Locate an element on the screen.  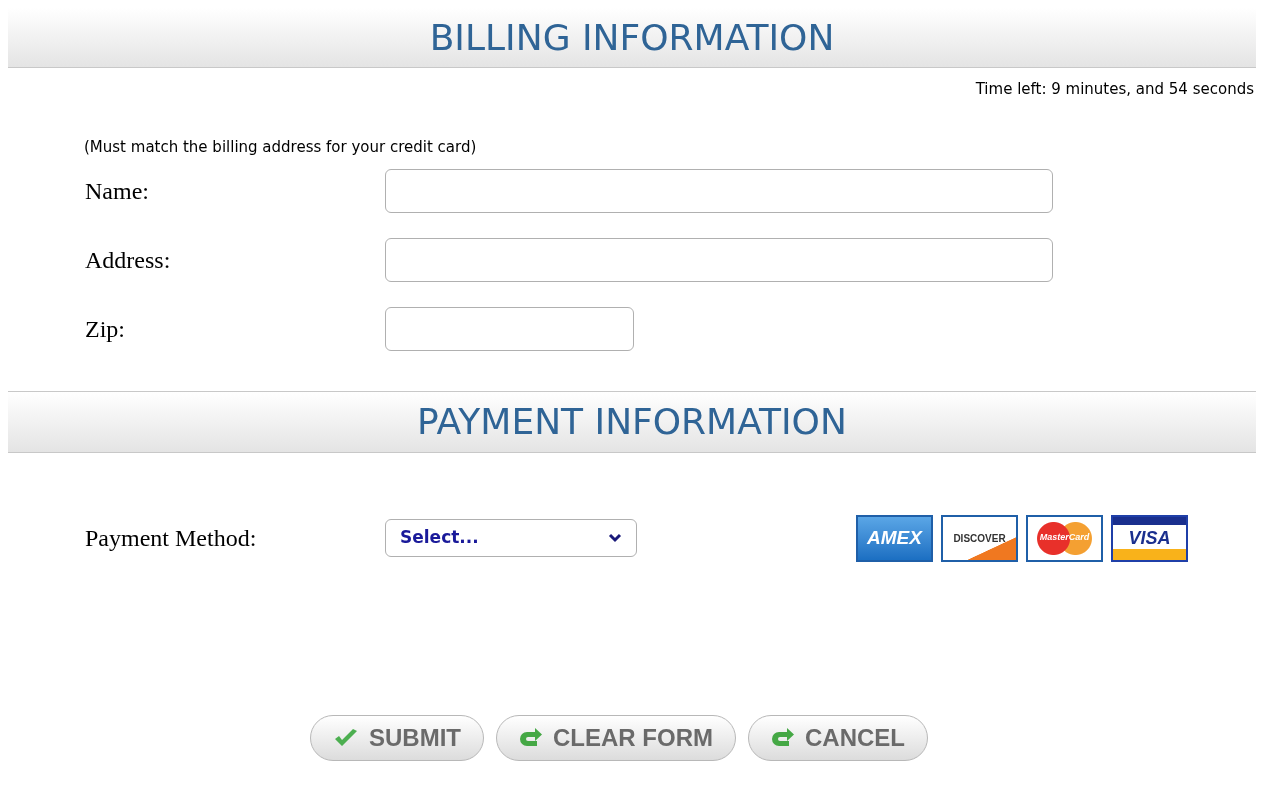
card-logo: DISCOVER is located at coordinates (979, 538).